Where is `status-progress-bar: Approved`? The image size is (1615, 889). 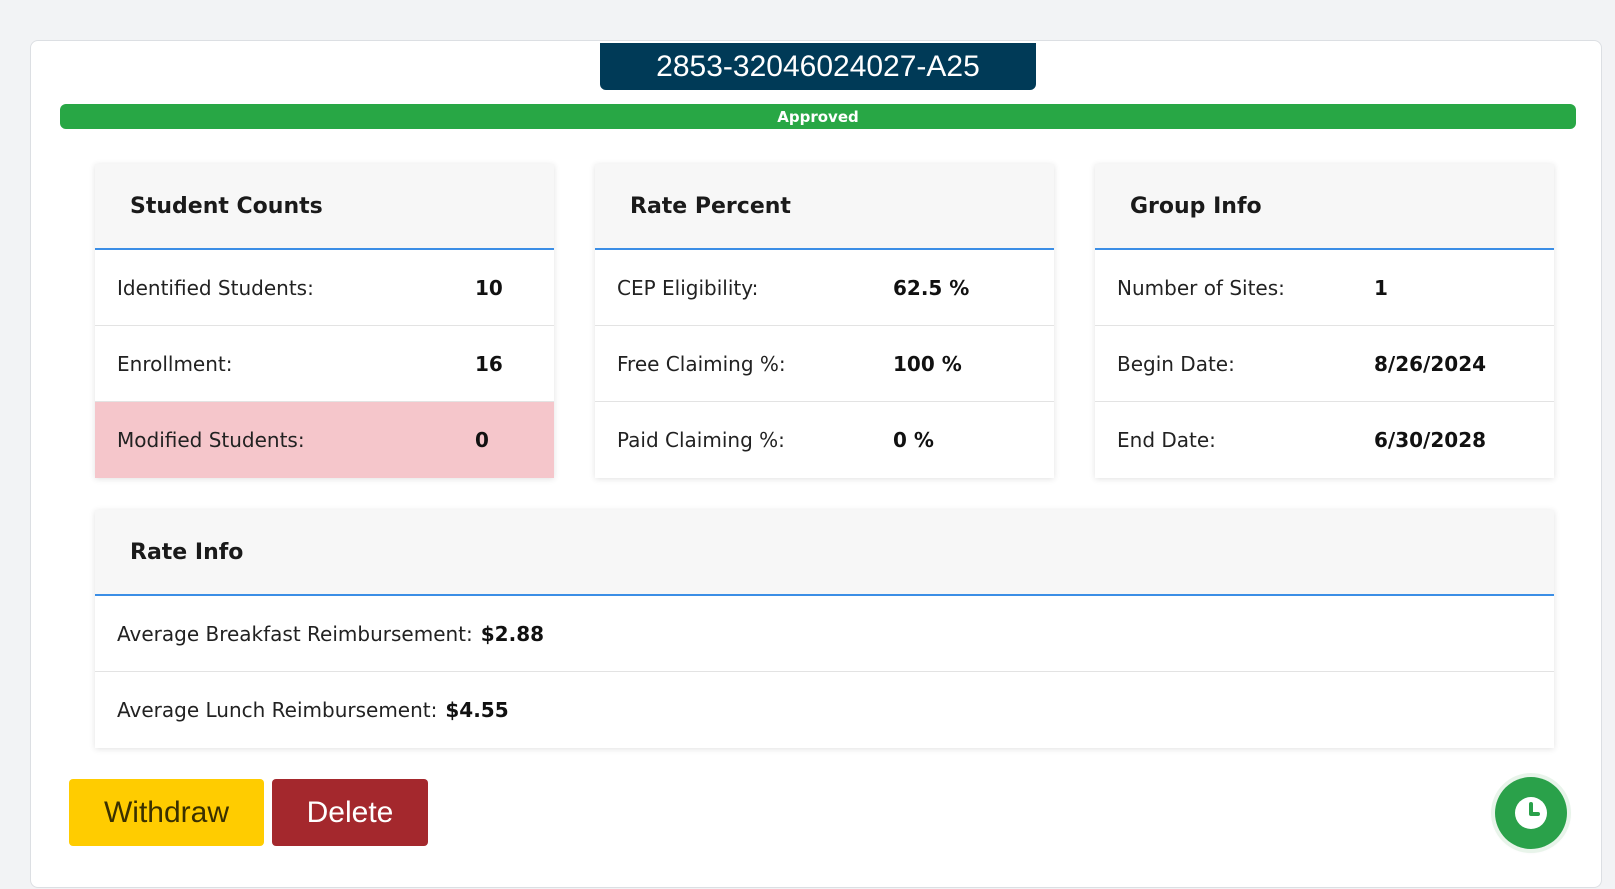 status-progress-bar: Approved is located at coordinates (818, 116).